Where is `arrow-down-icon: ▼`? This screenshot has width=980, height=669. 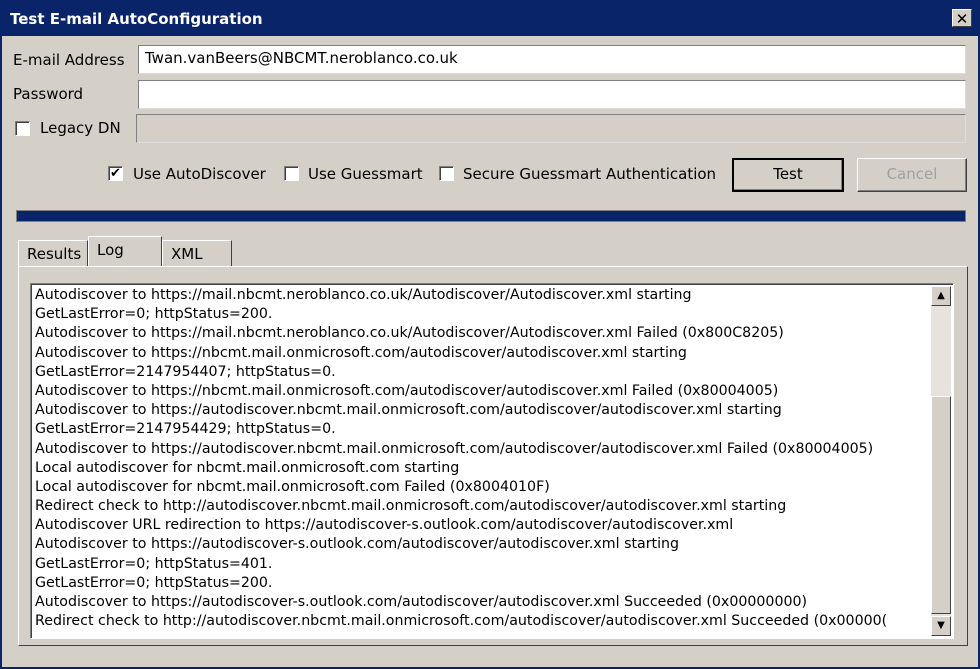 arrow-down-icon: ▼ is located at coordinates (941, 625).